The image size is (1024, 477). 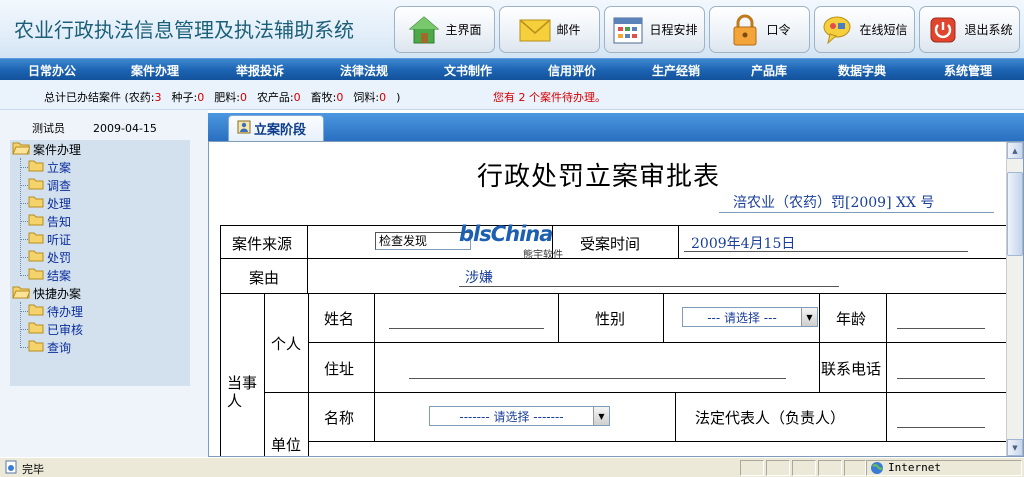 I want to click on legal-rep-input, so click(x=941, y=427).